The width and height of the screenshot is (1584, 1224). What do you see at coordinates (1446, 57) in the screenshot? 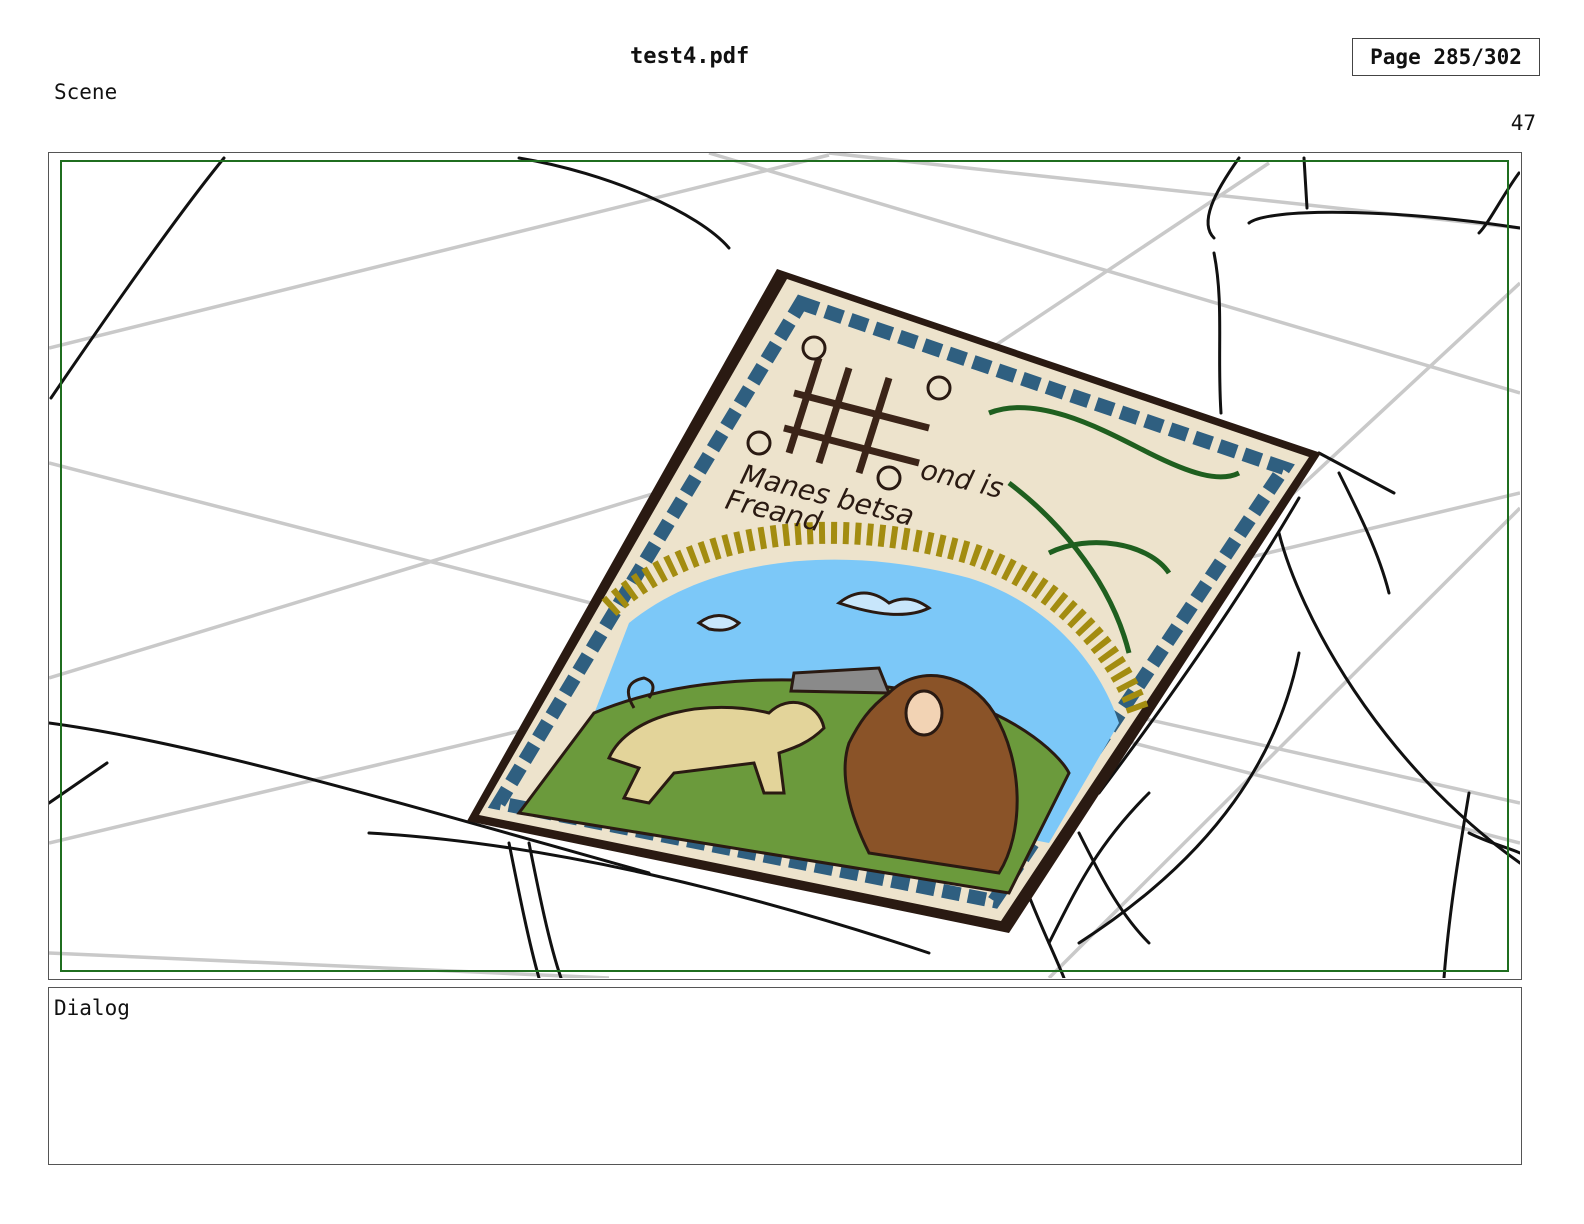
I see `page-indicator: Page 285/302` at bounding box center [1446, 57].